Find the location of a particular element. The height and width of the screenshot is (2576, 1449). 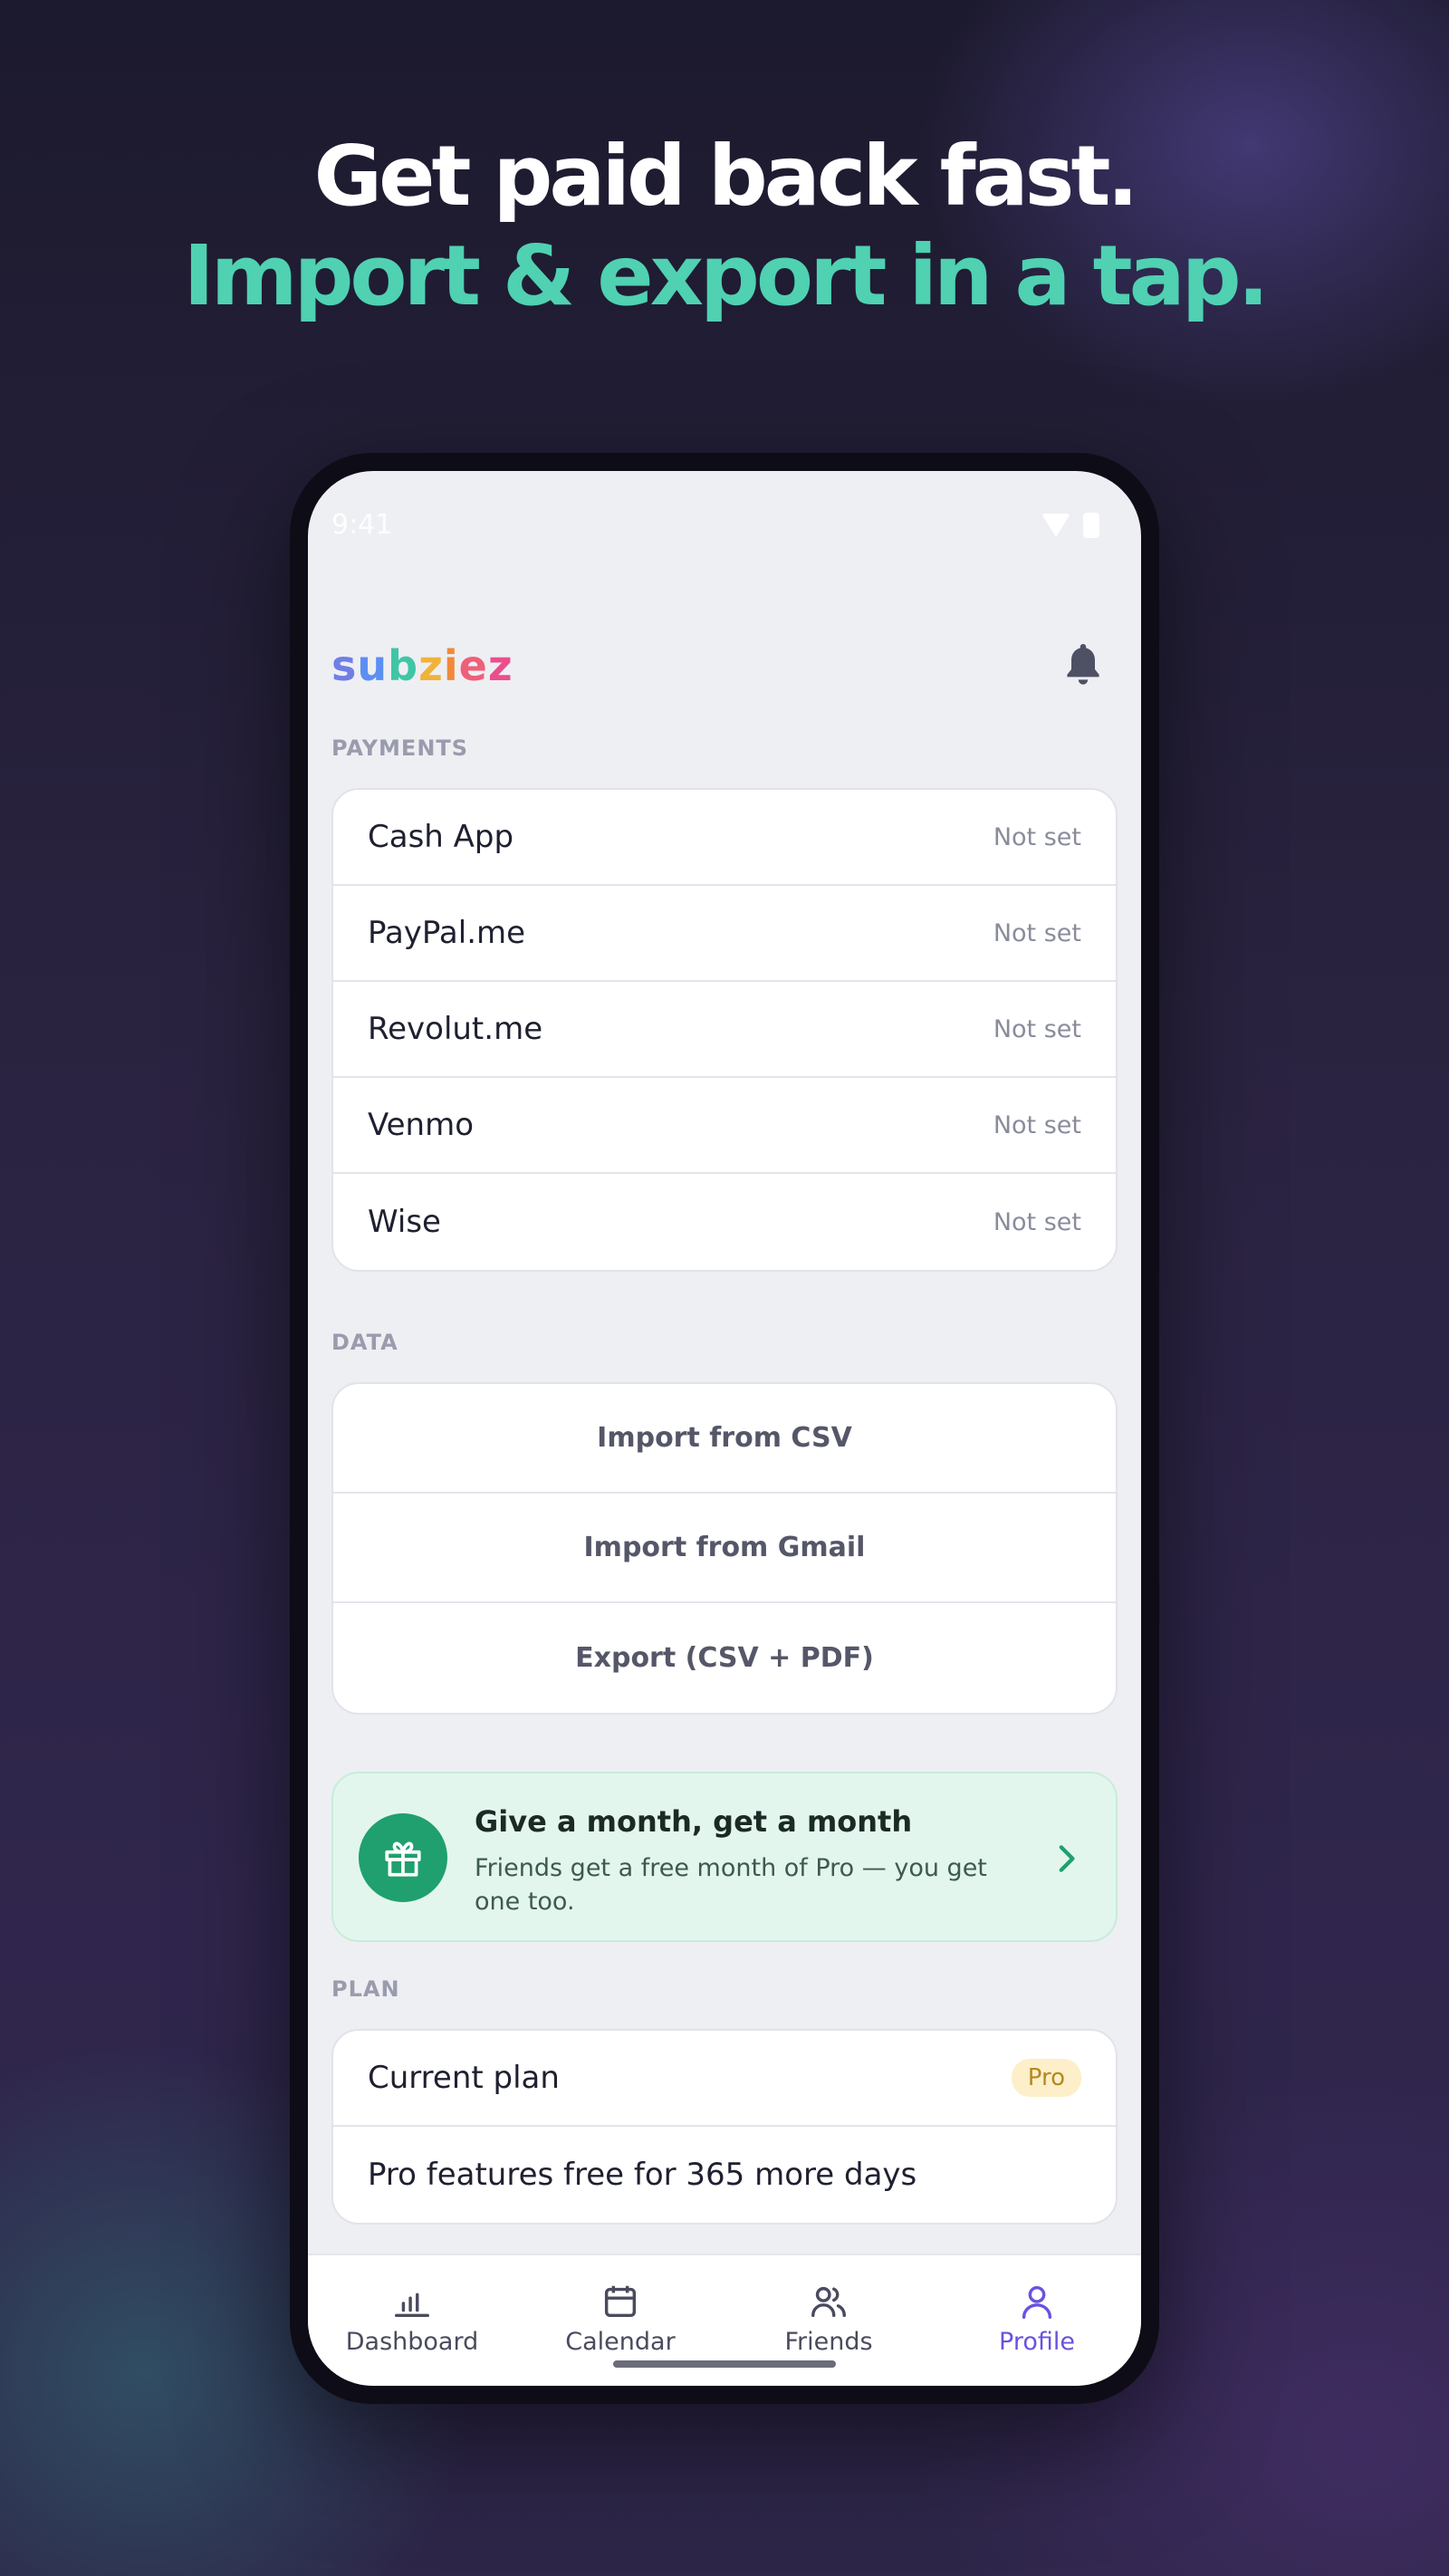

payment-method-label: PayPal.me is located at coordinates (447, 933).